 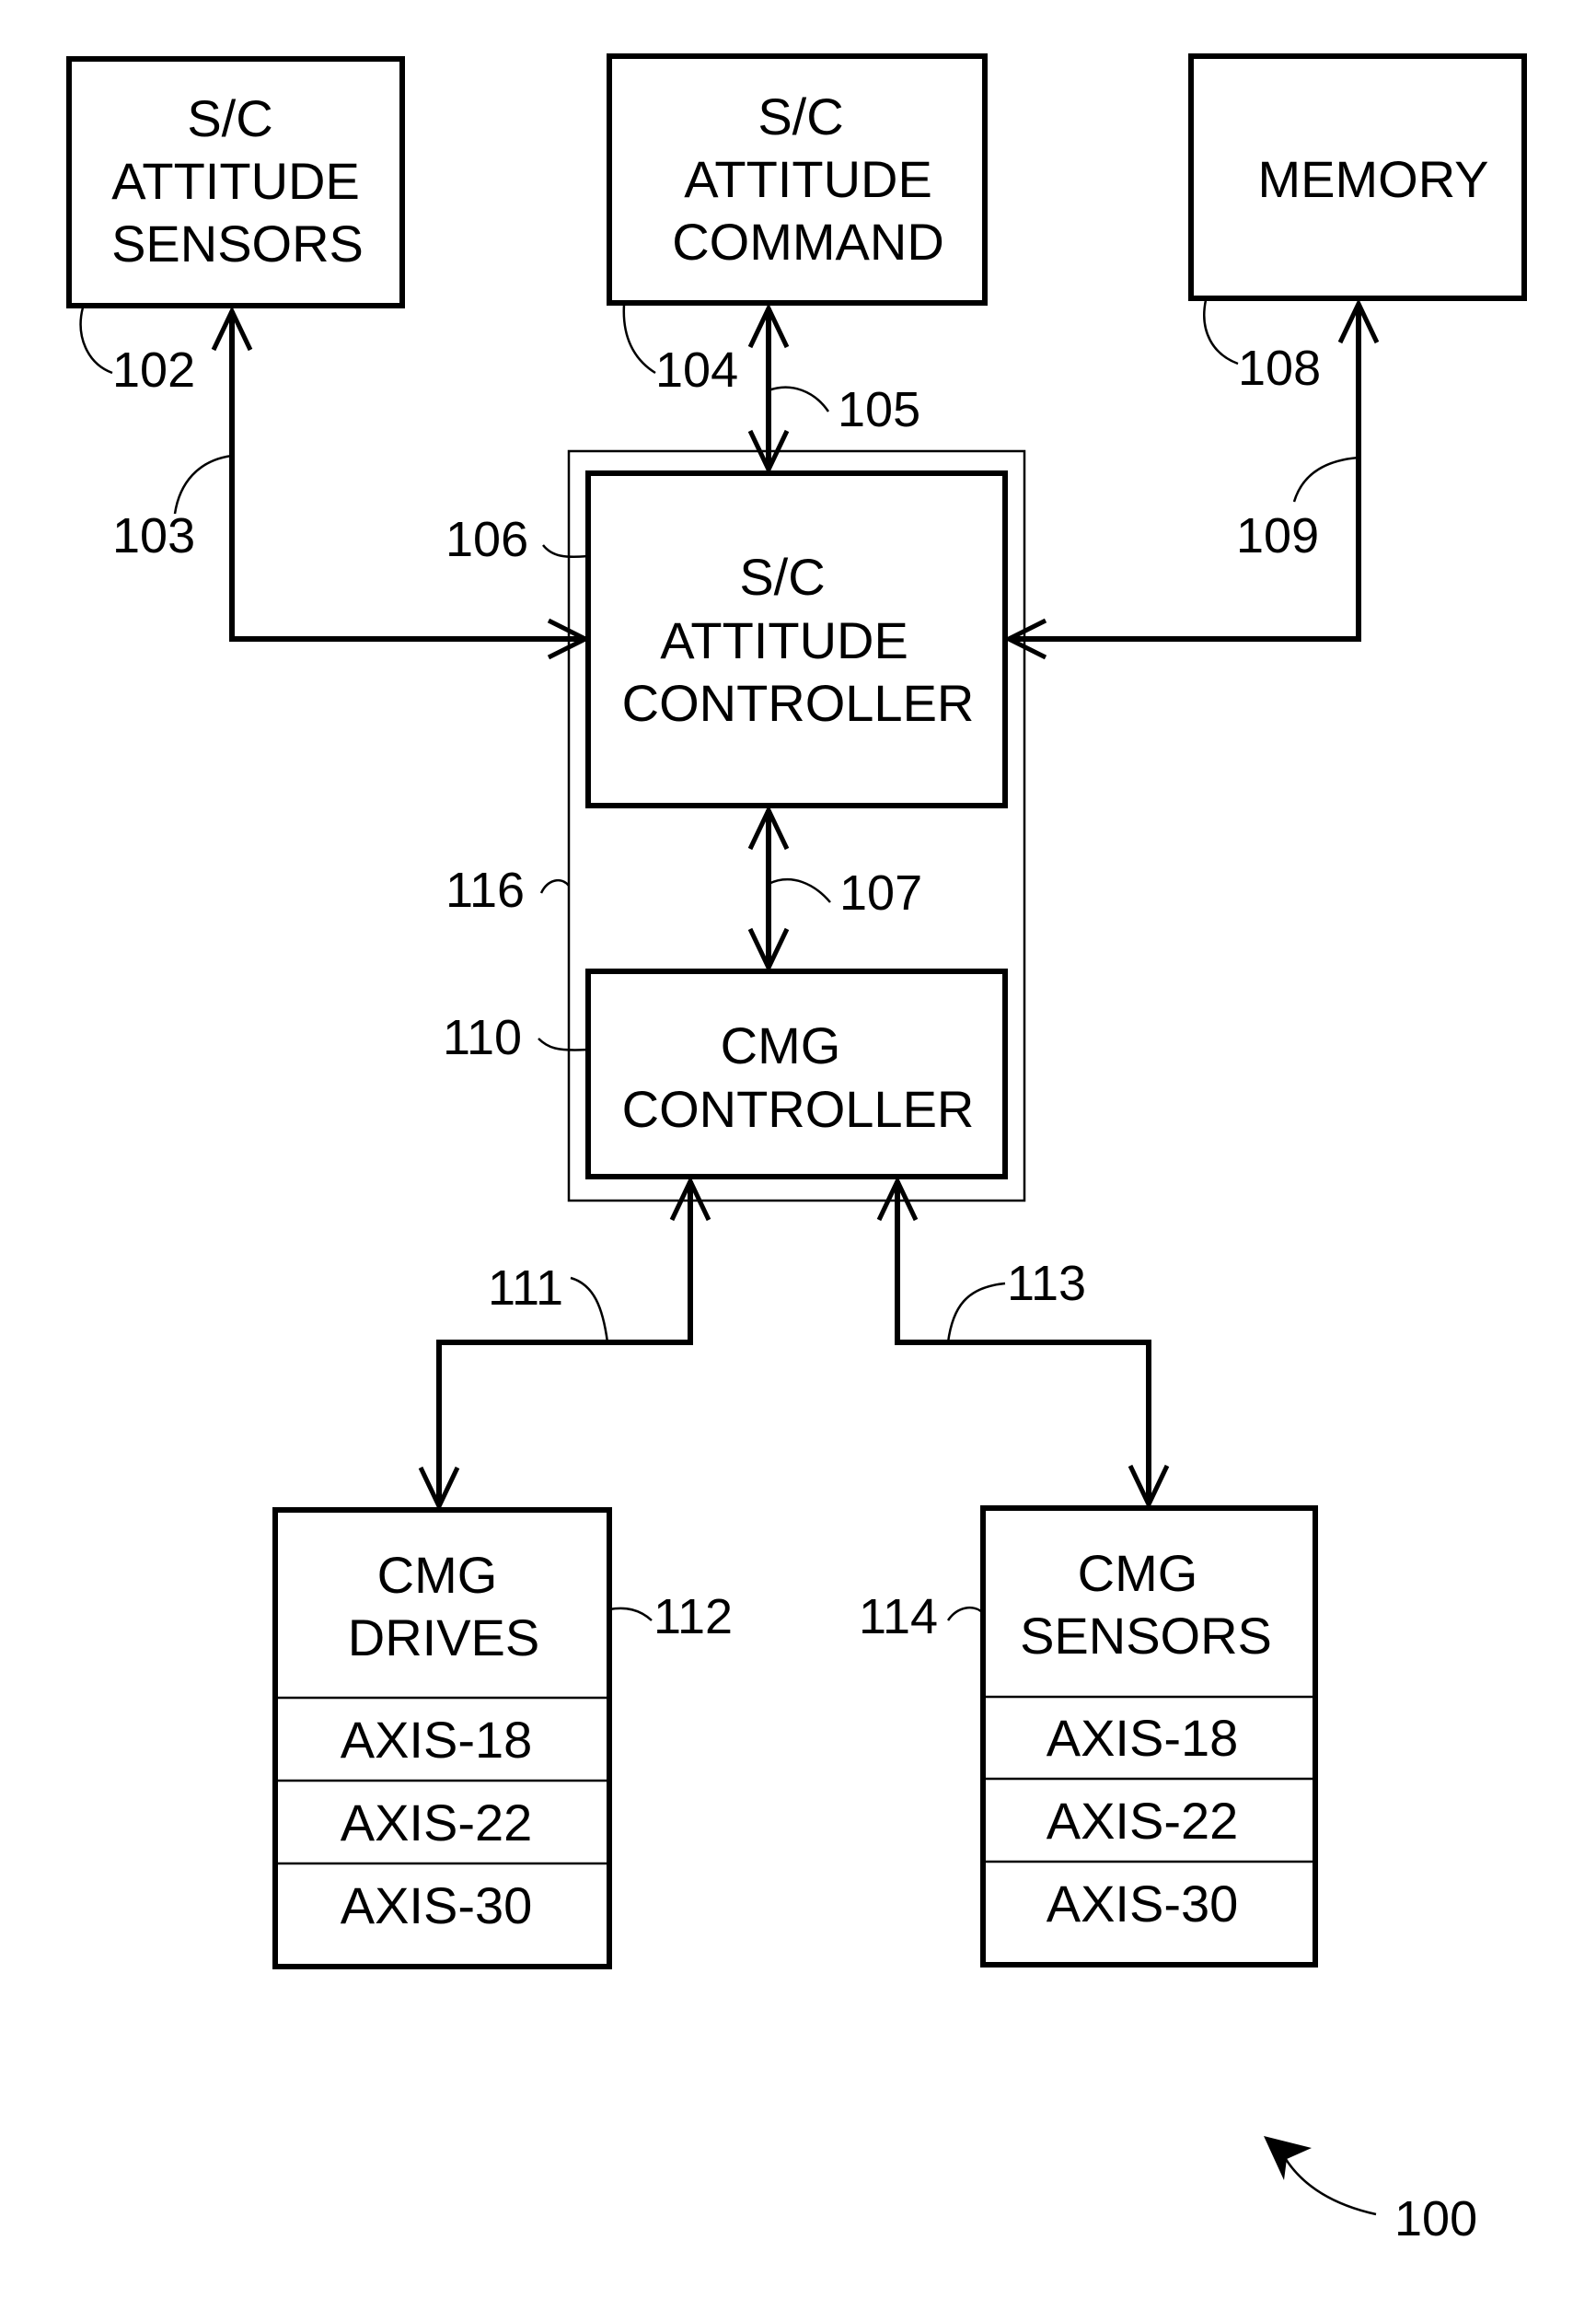 What do you see at coordinates (808, 179) in the screenshot?
I see `attitude-command-line2: ATTITUDE` at bounding box center [808, 179].